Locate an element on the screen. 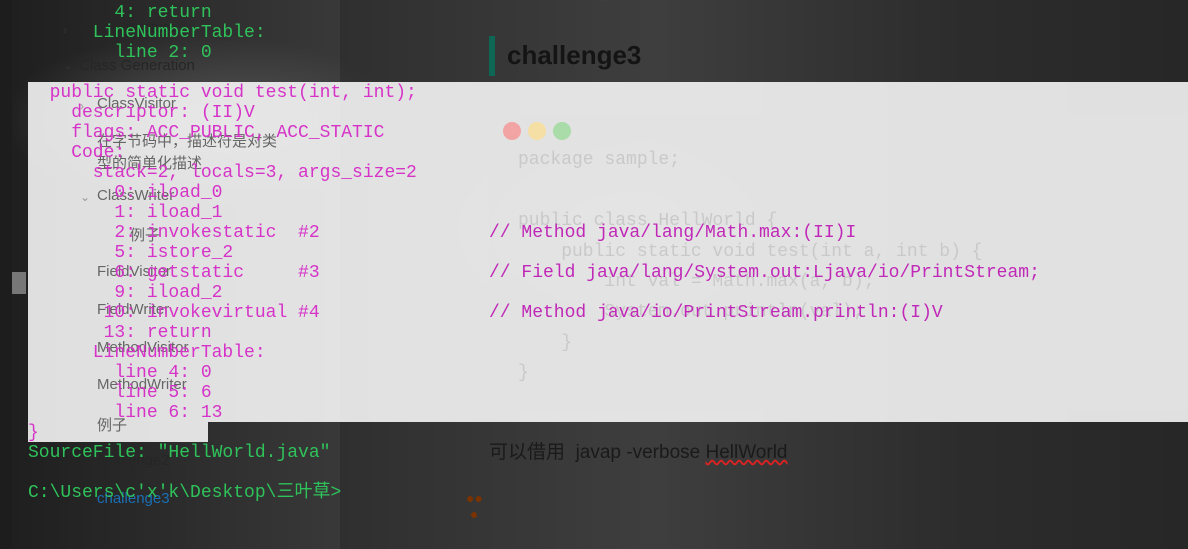 This screenshot has height=549, width=1188. heading-marker is located at coordinates (492, 56).